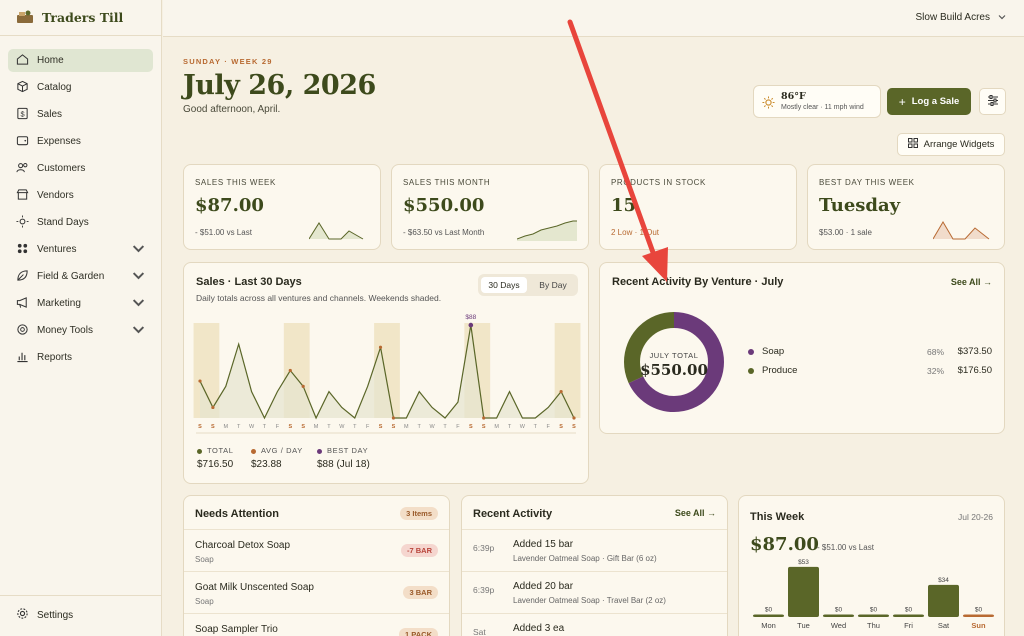 The image size is (1024, 636). Describe the element at coordinates (935, 101) in the screenshot. I see `log-sale-label: Log a Sale` at that location.